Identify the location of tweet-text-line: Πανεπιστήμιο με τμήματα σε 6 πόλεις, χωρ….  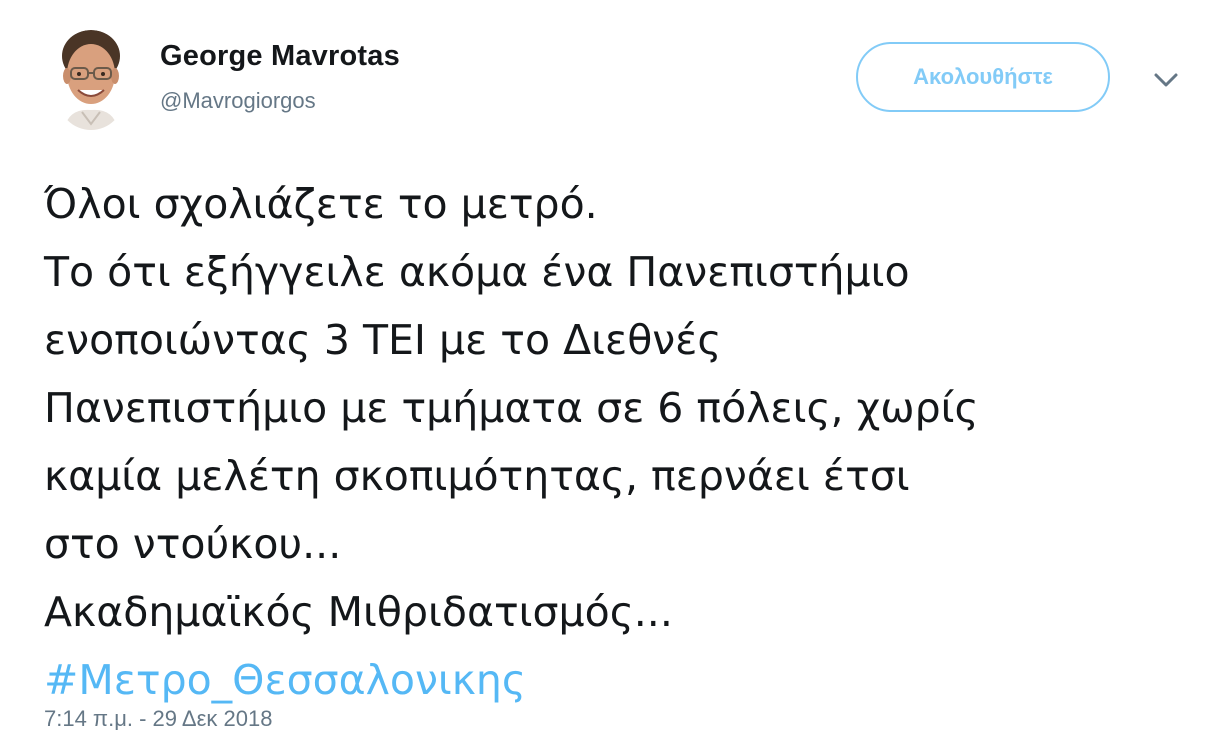
(511, 408).